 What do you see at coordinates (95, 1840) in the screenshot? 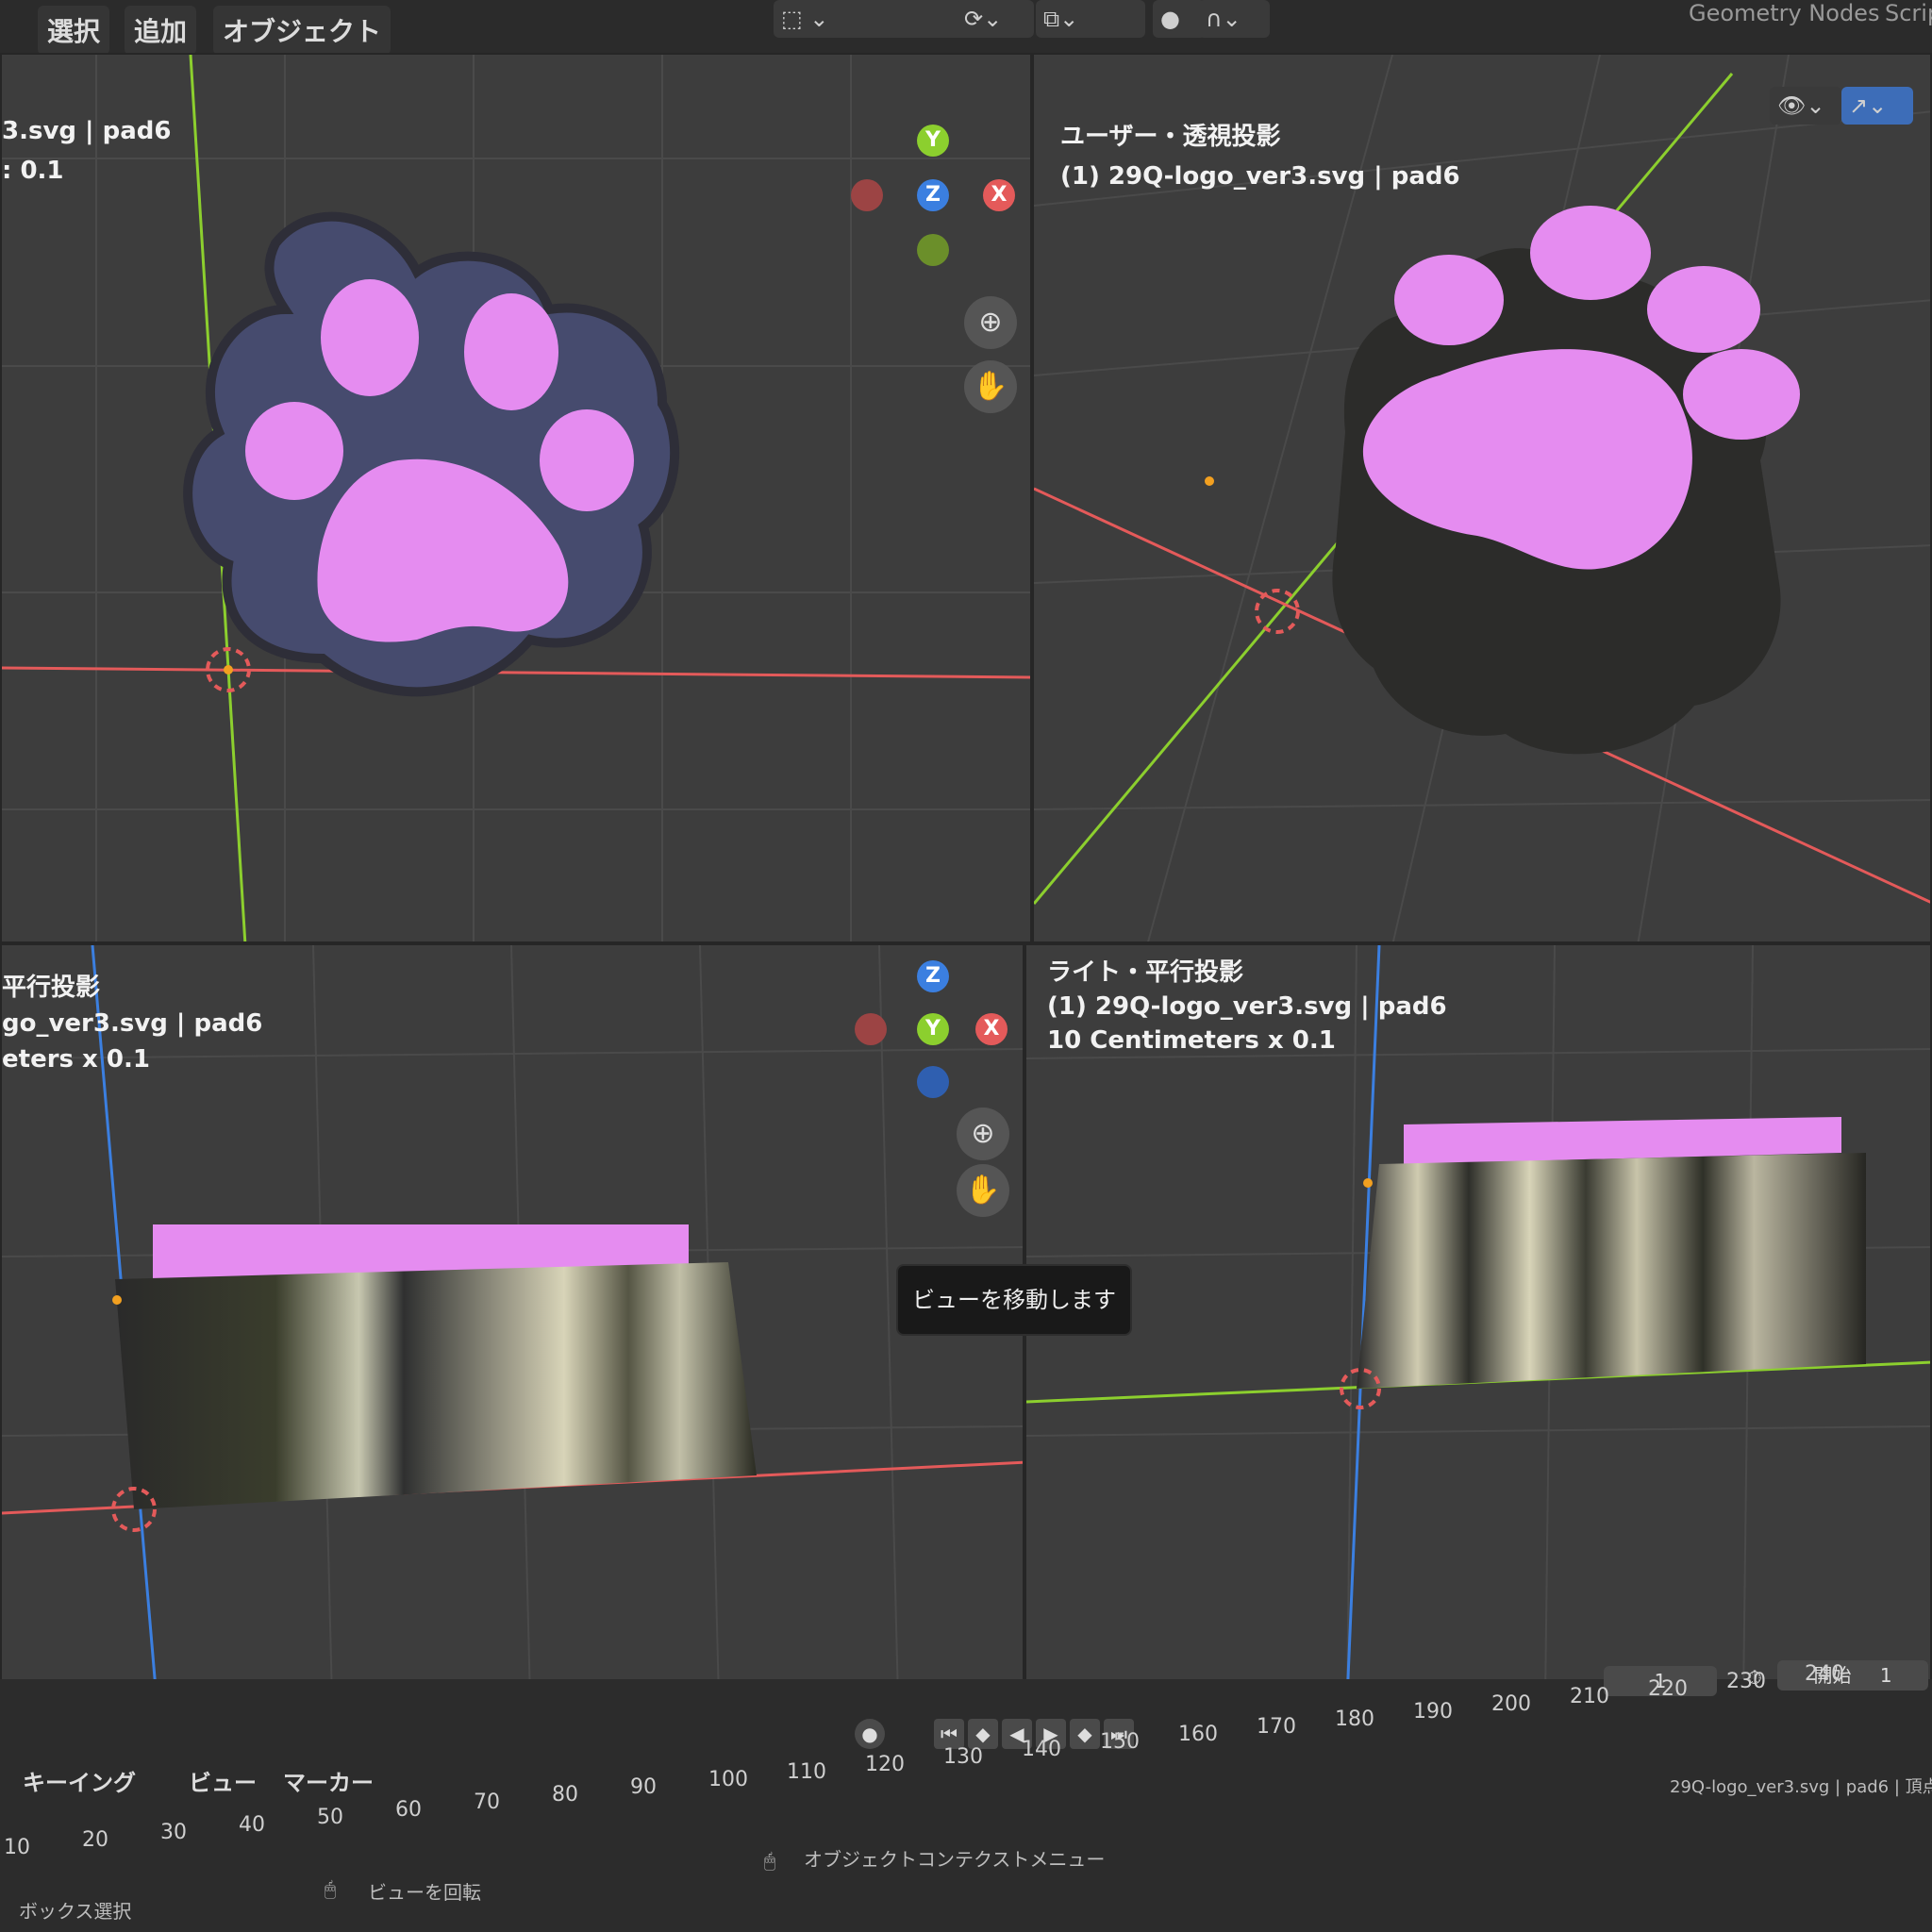
I see `frame-tick-label: 20` at bounding box center [95, 1840].